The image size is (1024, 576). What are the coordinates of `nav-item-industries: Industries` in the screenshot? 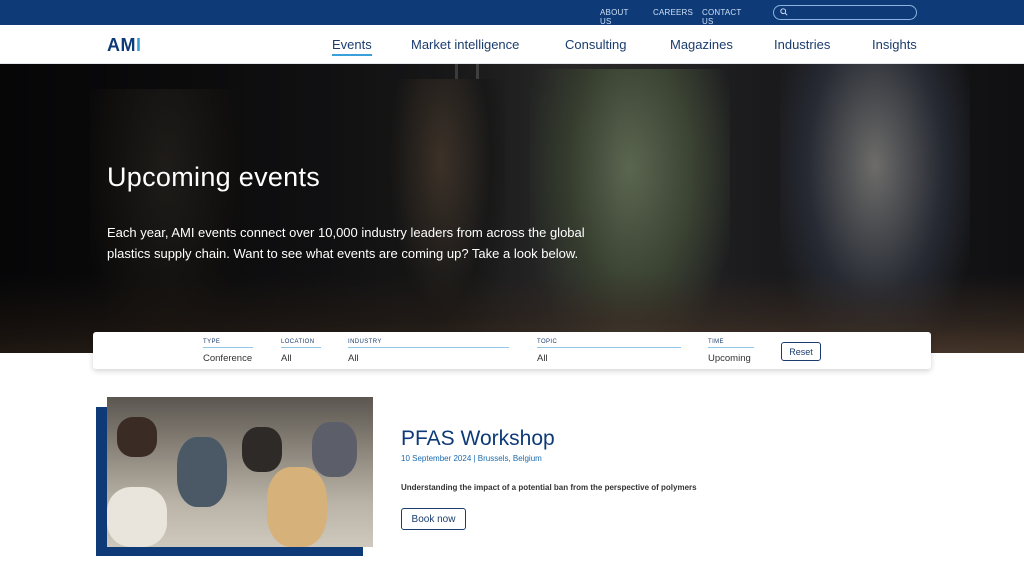 It's located at (802, 44).